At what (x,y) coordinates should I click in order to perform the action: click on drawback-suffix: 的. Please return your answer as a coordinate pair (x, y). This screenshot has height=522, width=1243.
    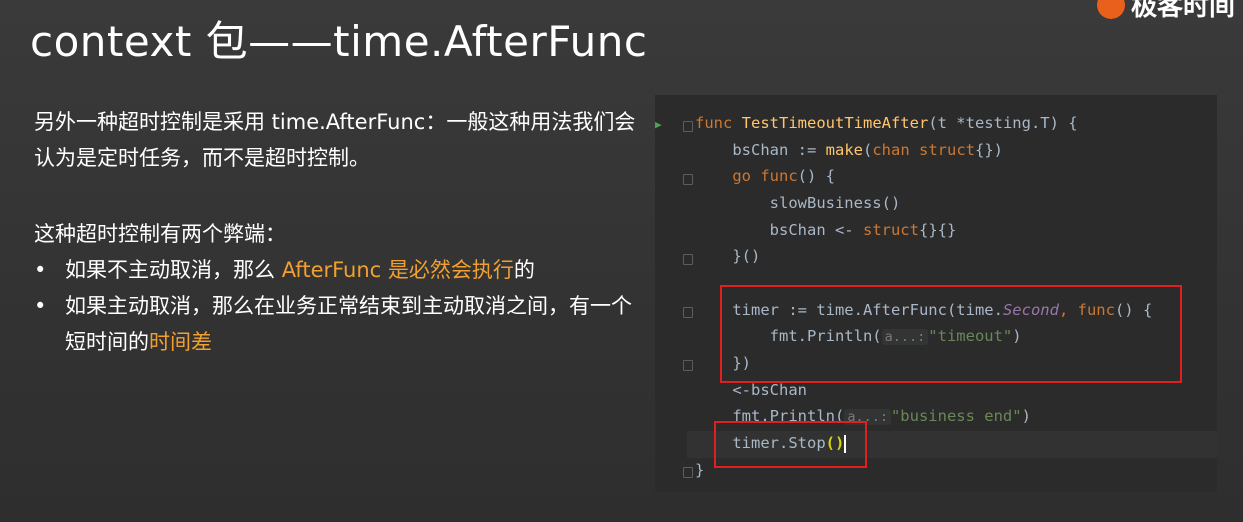
    Looking at the image, I should click on (524, 270).